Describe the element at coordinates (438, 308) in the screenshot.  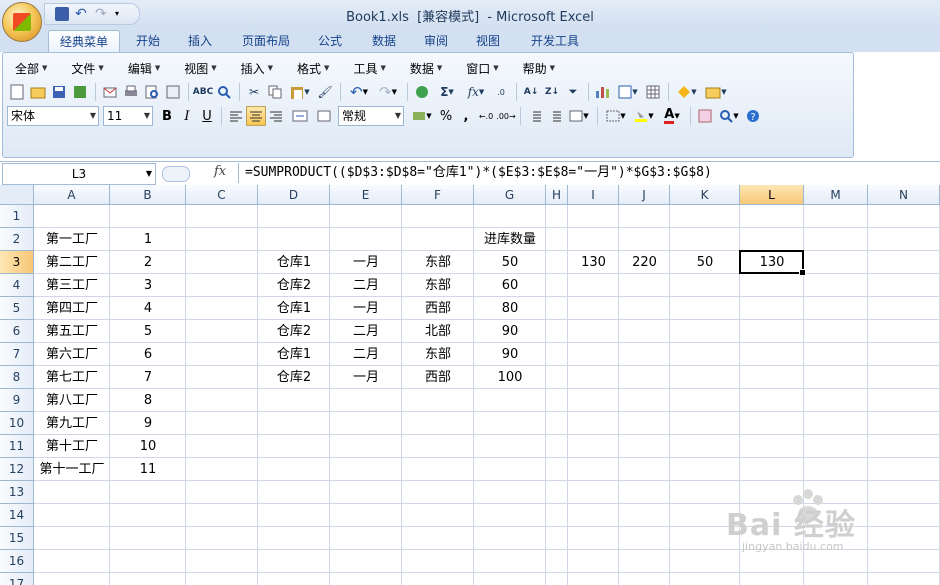
I see `cell-f5: 西部` at that location.